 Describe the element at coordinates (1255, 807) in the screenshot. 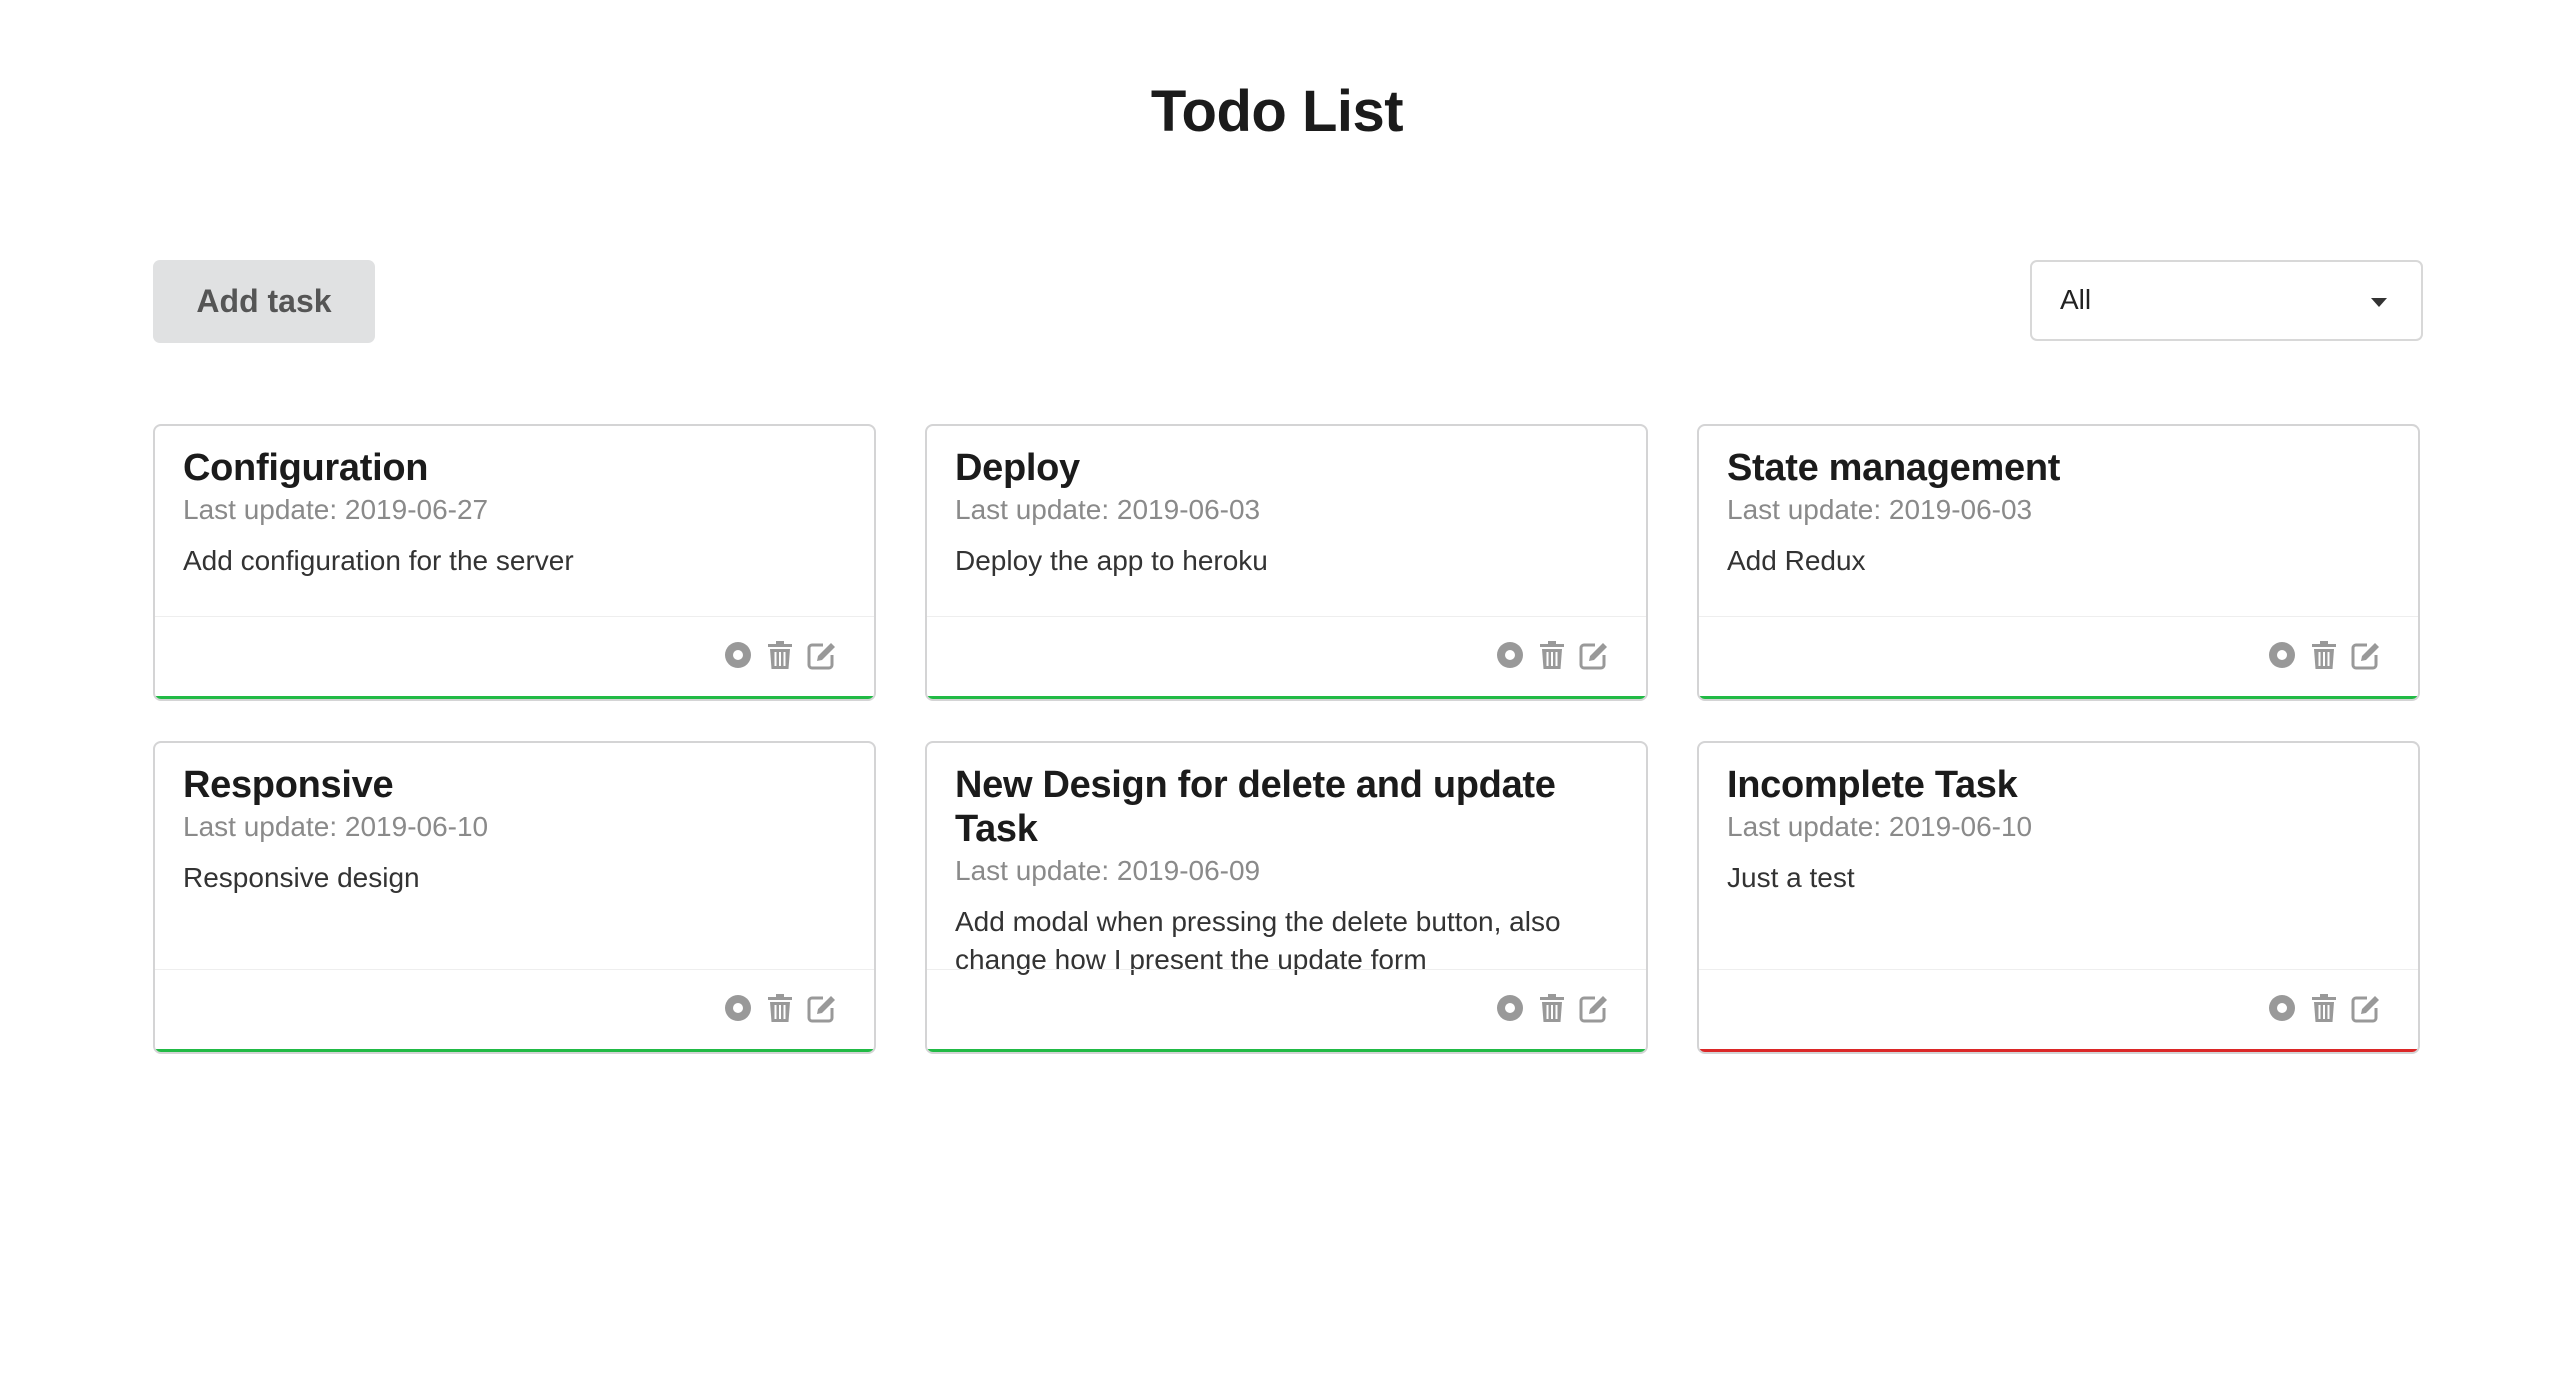

I see `task-title: New Design for delete and update Task` at that location.